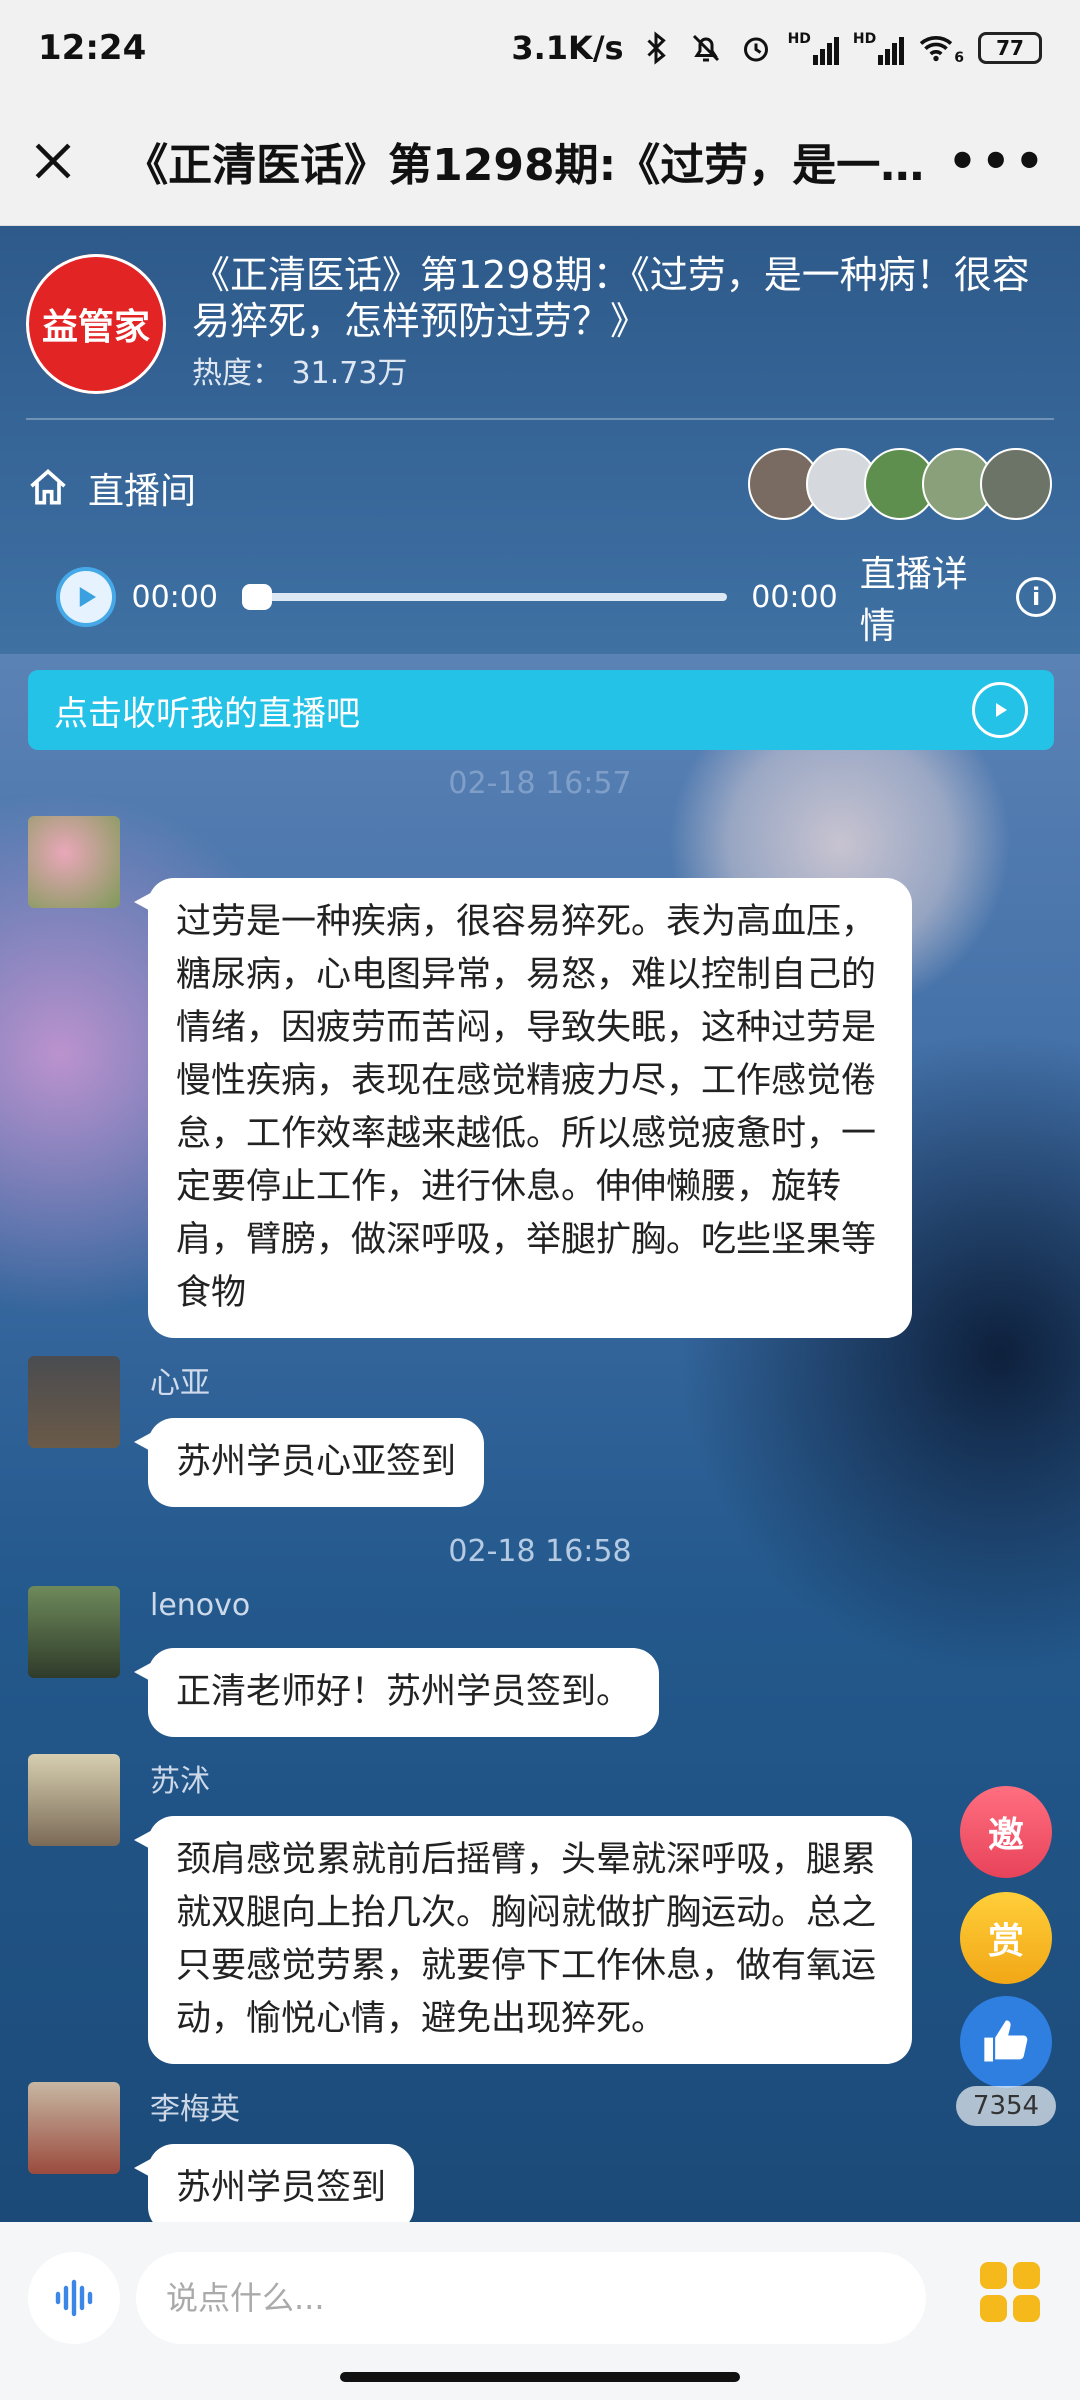  Describe the element at coordinates (174, 597) in the screenshot. I see `current-time: 00:00` at that location.